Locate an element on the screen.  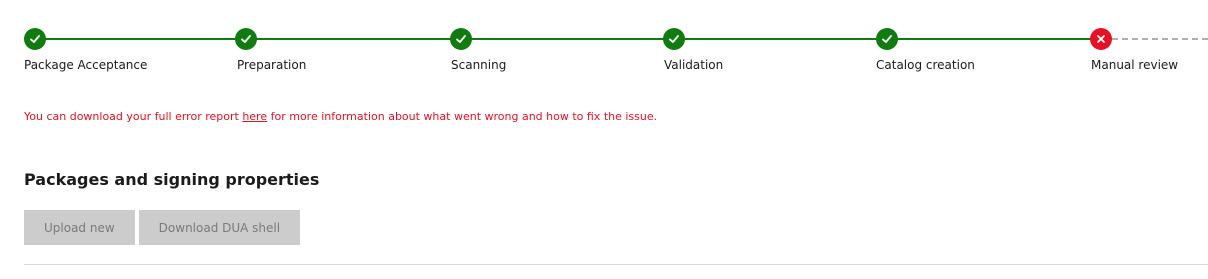
section-divider is located at coordinates (616, 264).